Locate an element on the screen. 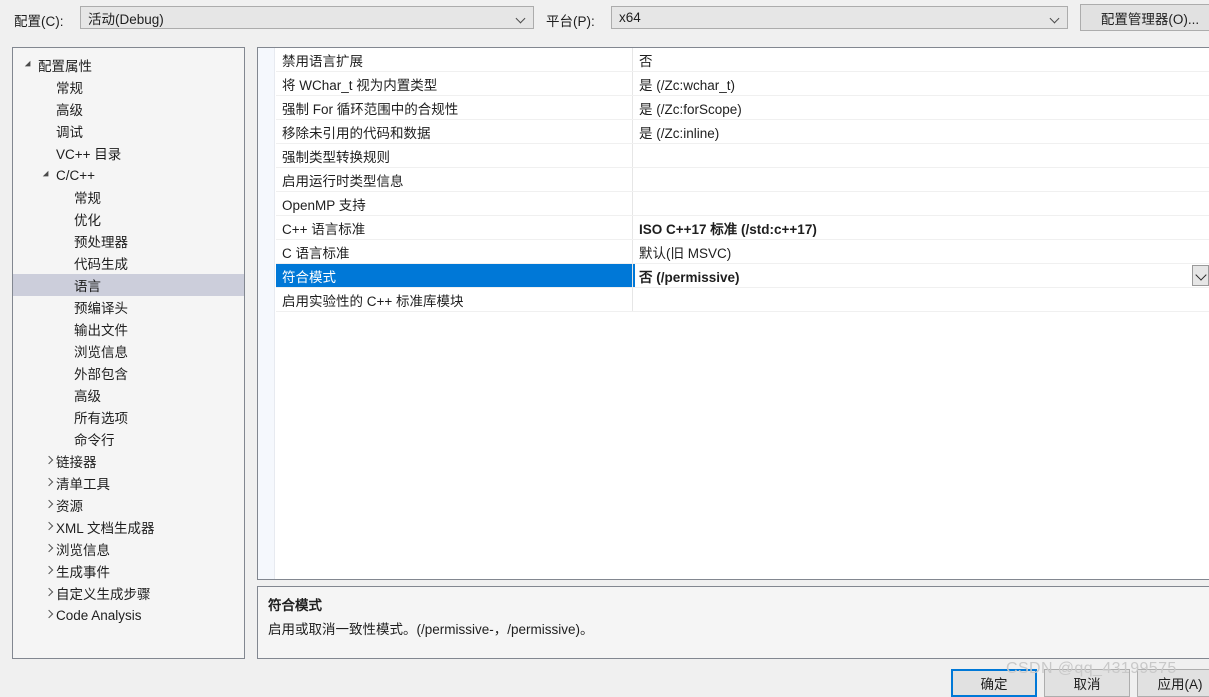  tree-item: 命令行 is located at coordinates (128, 439).